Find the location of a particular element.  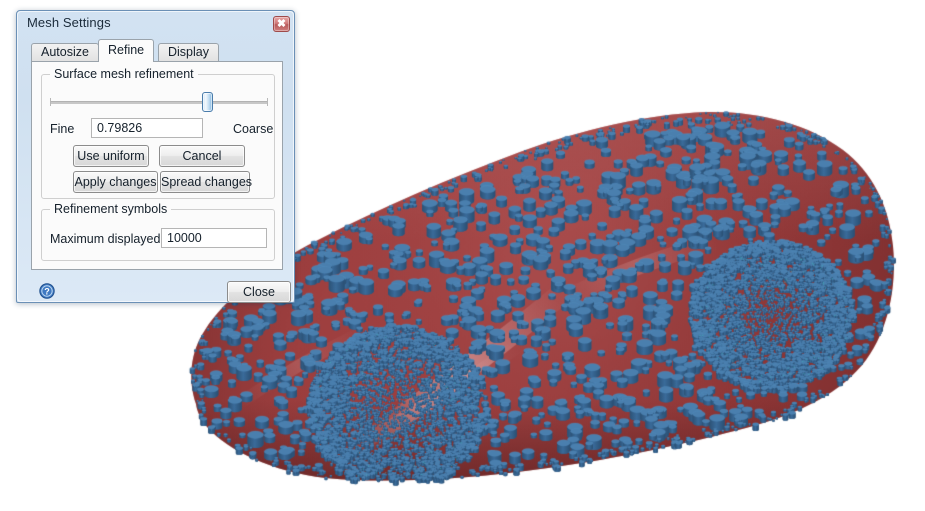

help-question-icon: ? is located at coordinates (47, 291).